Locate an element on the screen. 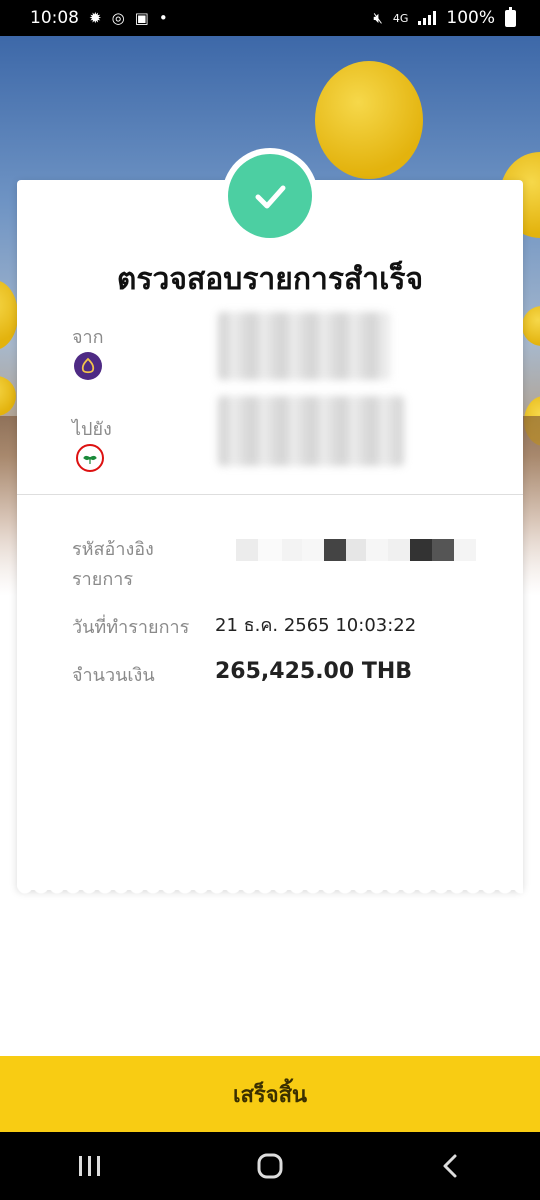 The image size is (540, 1200). from-account-redacted is located at coordinates (304, 346).